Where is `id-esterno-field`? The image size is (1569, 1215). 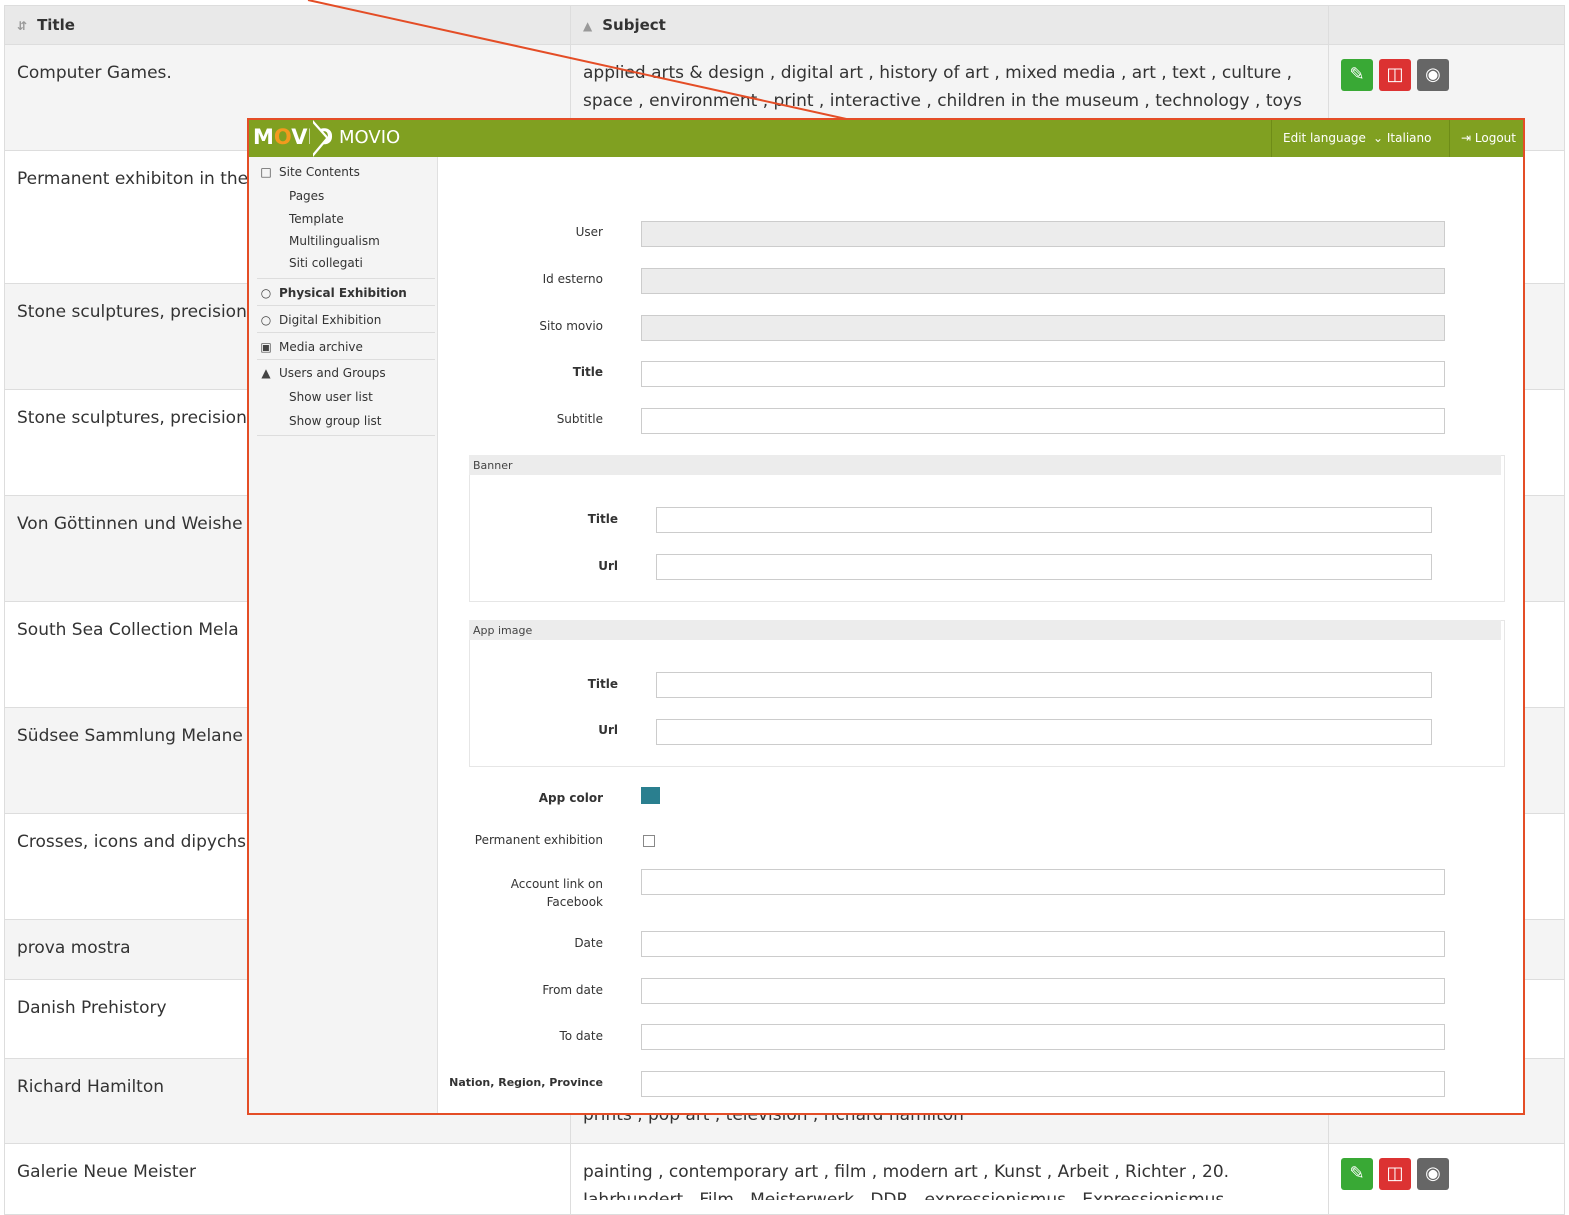 id-esterno-field is located at coordinates (1043, 281).